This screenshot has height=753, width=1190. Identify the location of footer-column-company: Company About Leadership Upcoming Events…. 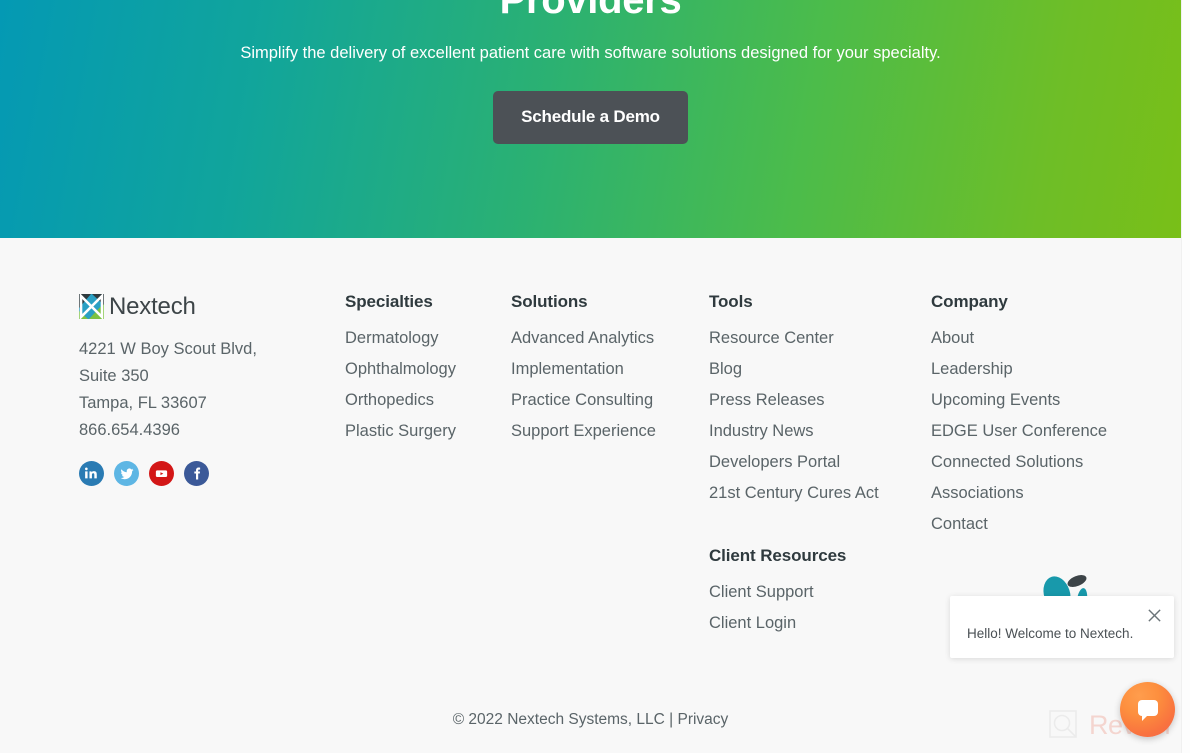
(1041, 416).